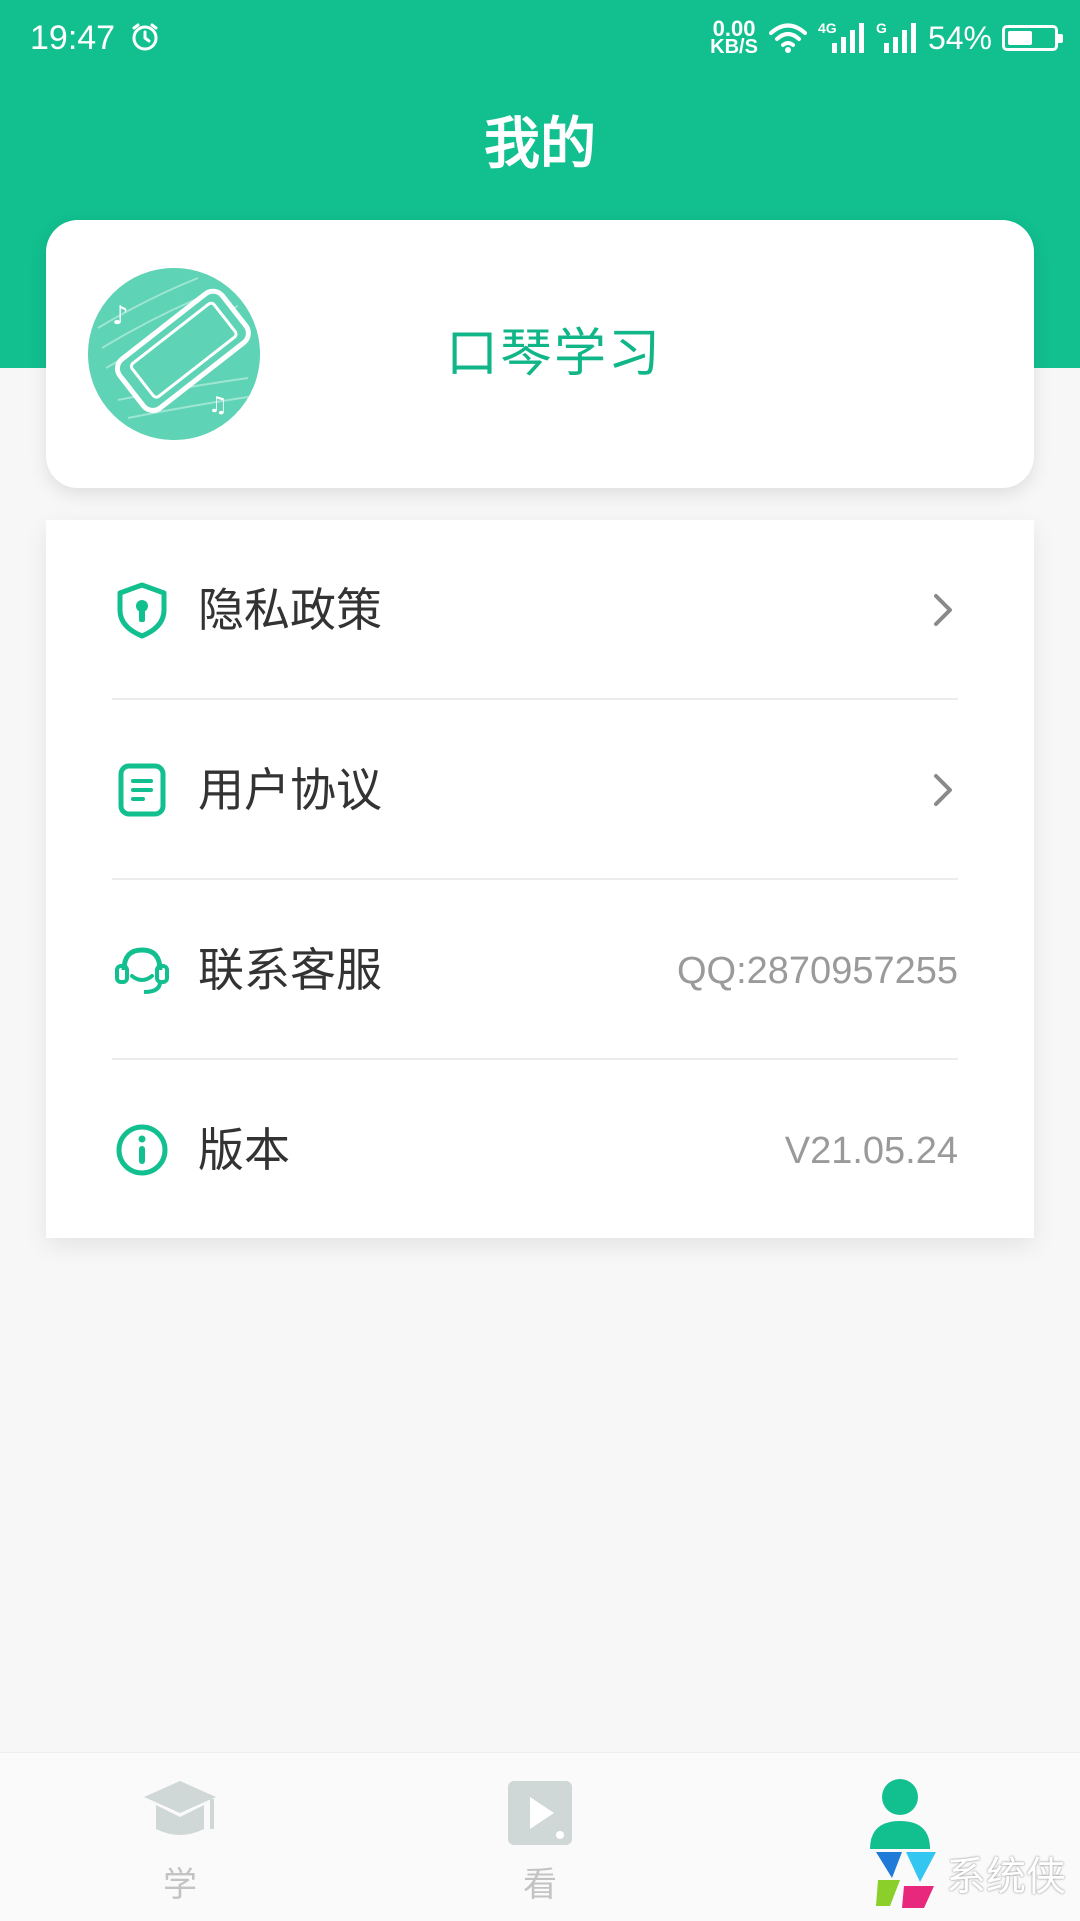  Describe the element at coordinates (540, 1150) in the screenshot. I see `menu-item-version: 版本 V21.05.24` at that location.